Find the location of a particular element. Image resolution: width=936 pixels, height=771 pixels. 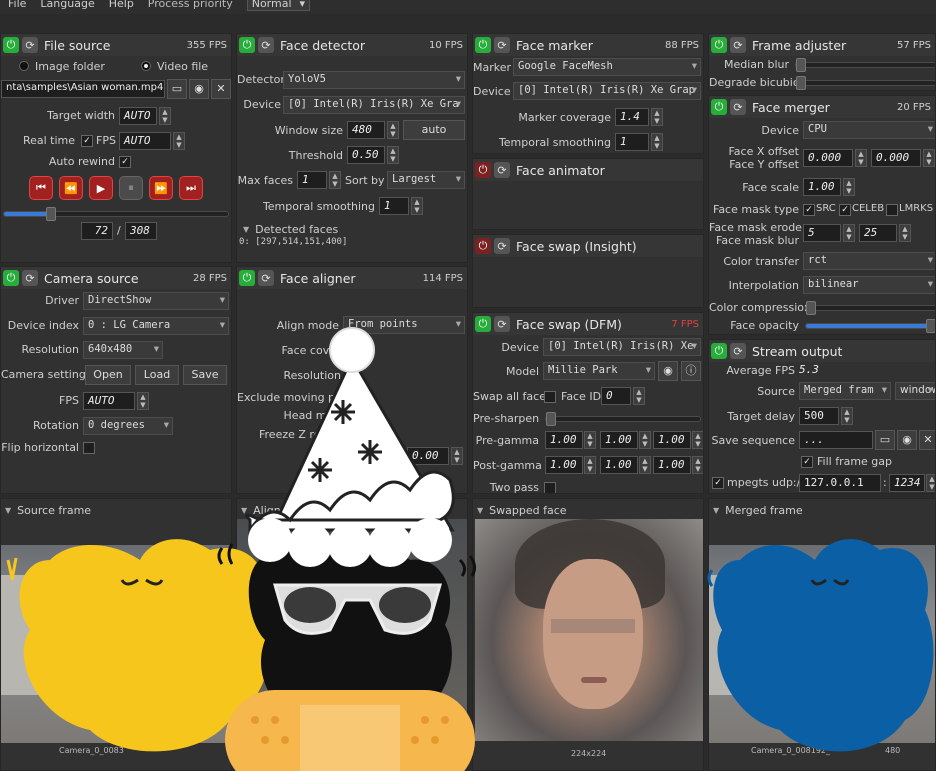

seek-forward-icon: ⏩ is located at coordinates (161, 188).